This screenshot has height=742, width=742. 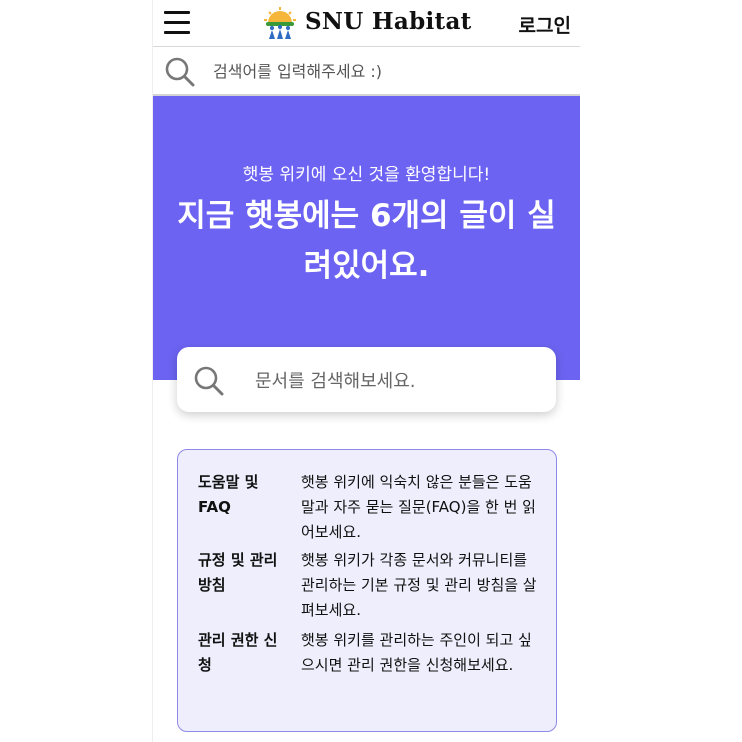 I want to click on top-search-input, so click(x=383, y=71).